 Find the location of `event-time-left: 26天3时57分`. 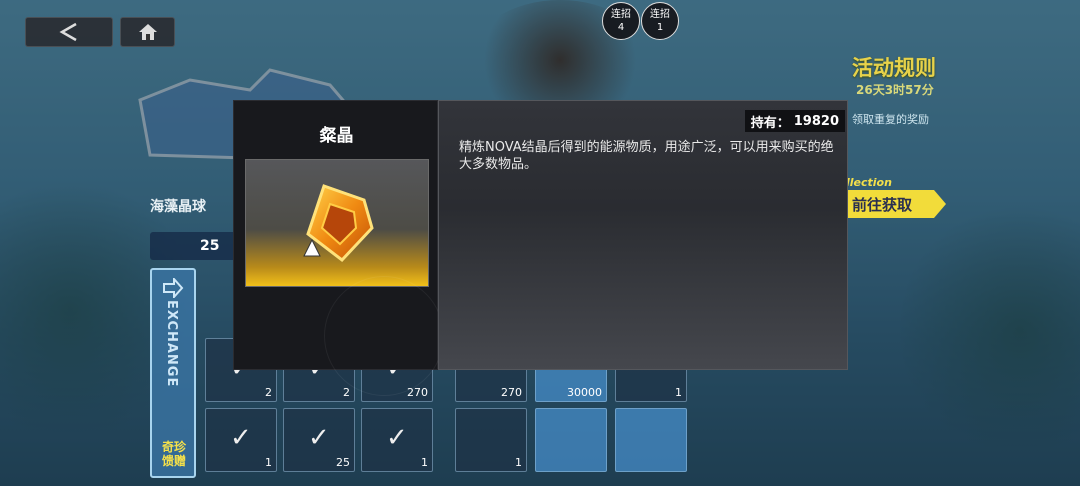

event-time-left: 26天3时57分 is located at coordinates (895, 90).